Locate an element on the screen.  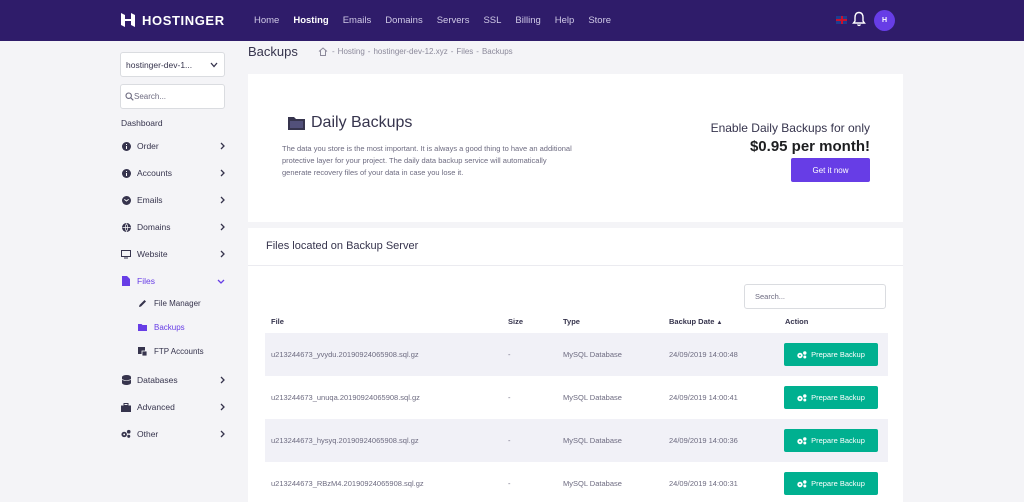
sidebar-subitem-backups: Backups is located at coordinates (161, 327).